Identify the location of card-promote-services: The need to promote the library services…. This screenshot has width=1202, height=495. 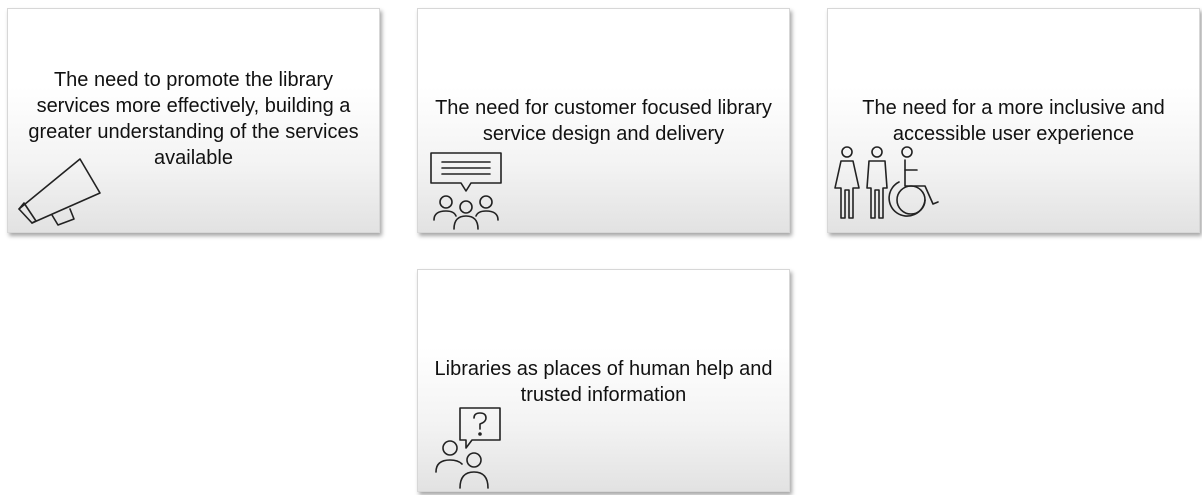
(193, 120).